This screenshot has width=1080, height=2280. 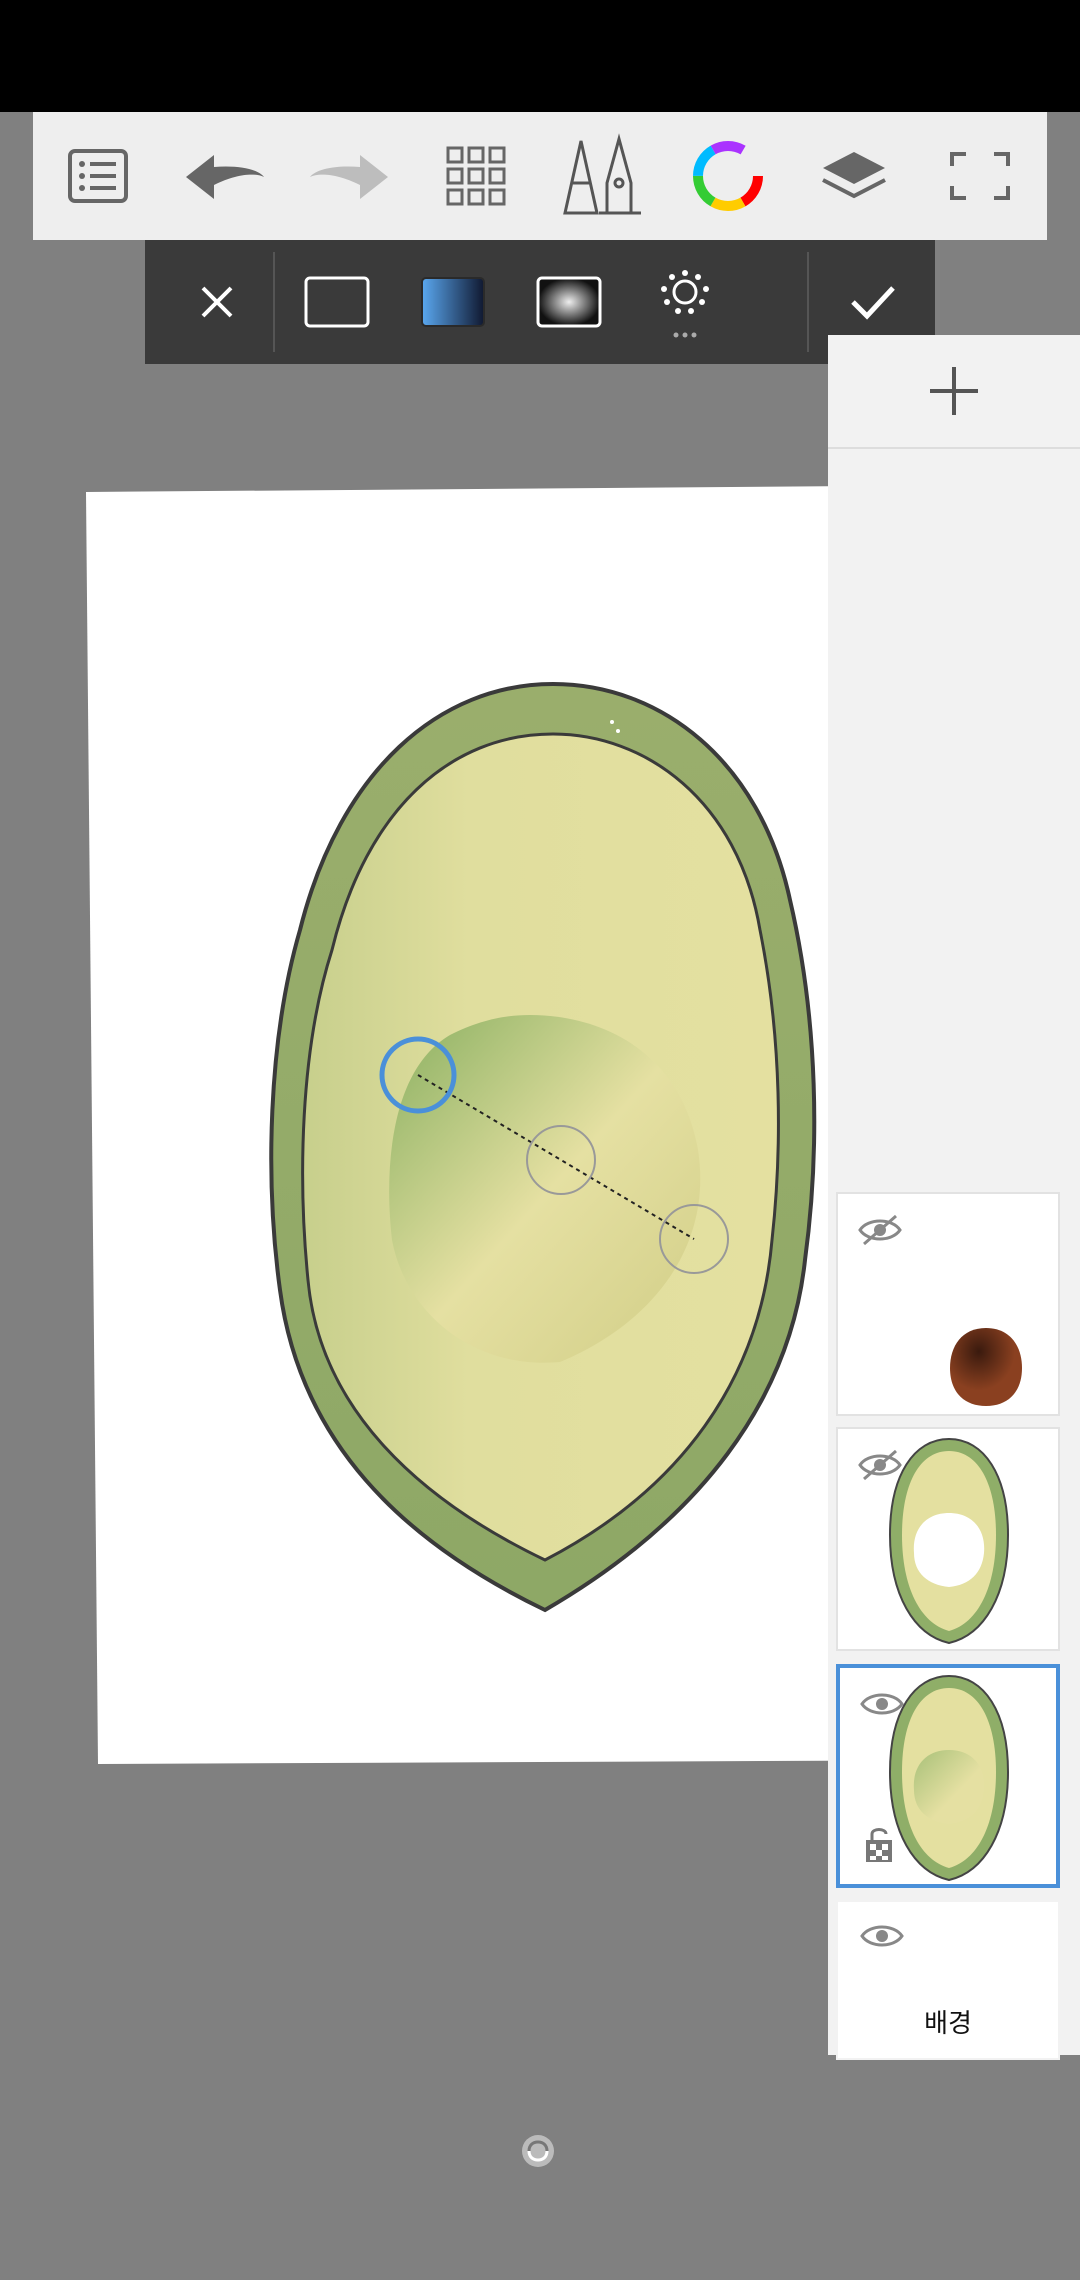 What do you see at coordinates (538, 2151) in the screenshot?
I see `rotate-reset-icon` at bounding box center [538, 2151].